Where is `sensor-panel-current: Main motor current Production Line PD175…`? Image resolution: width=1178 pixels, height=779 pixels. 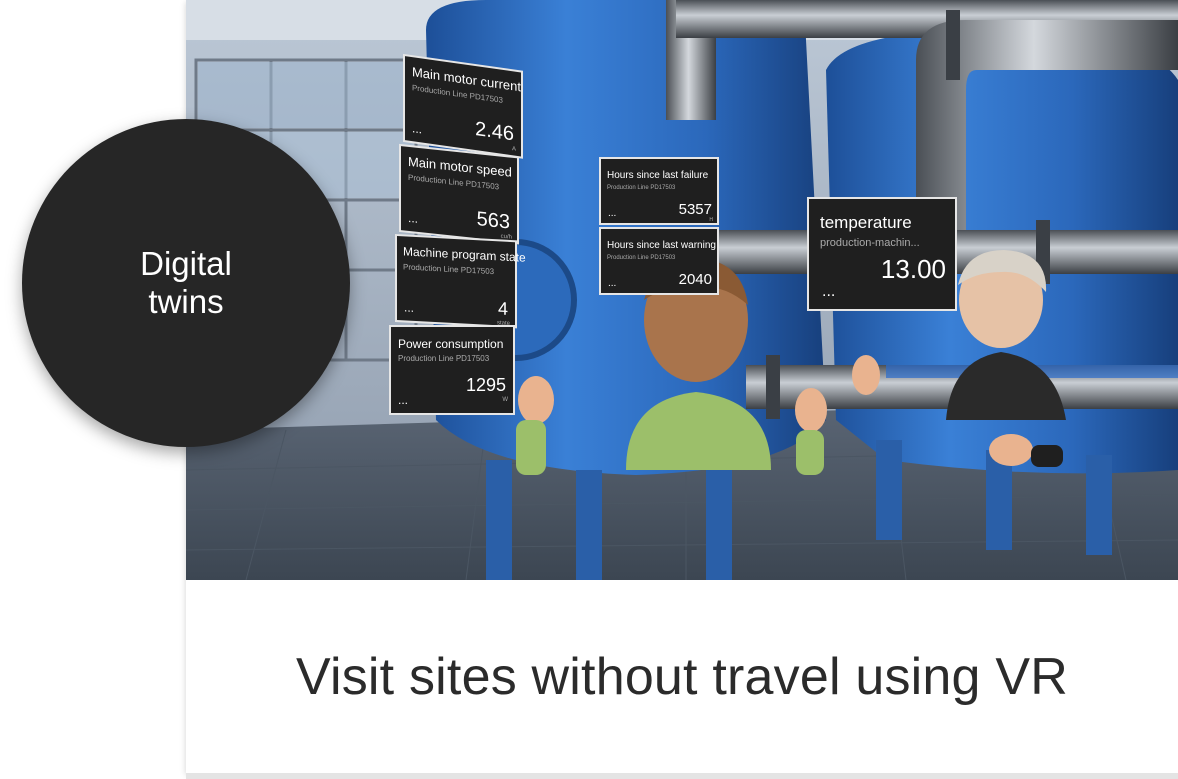
sensor-panel-current: Main motor current Production Line PD175… is located at coordinates (463, 106).